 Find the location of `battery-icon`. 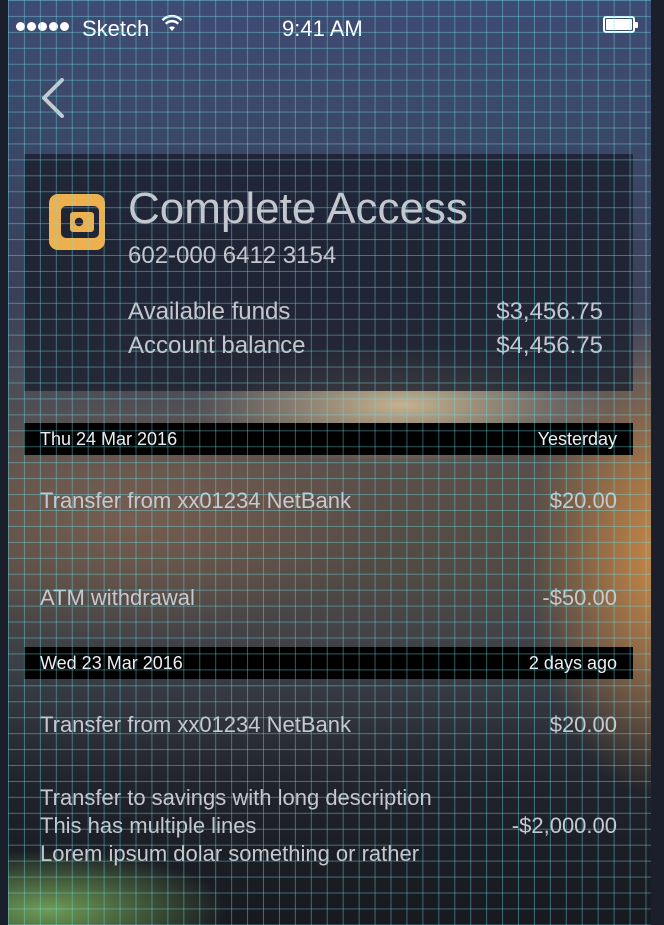

battery-icon is located at coordinates (620, 24).